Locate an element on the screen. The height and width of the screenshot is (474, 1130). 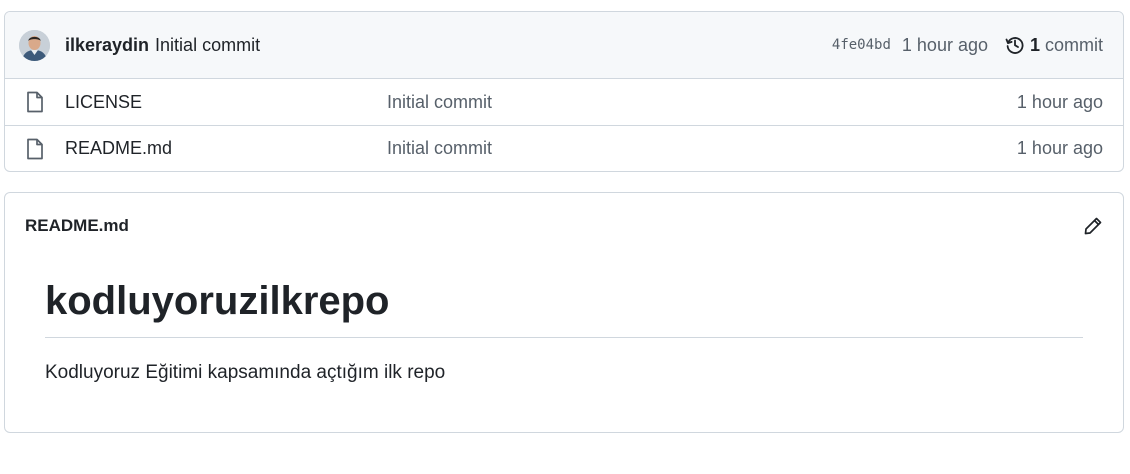
avatar is located at coordinates (34, 45).